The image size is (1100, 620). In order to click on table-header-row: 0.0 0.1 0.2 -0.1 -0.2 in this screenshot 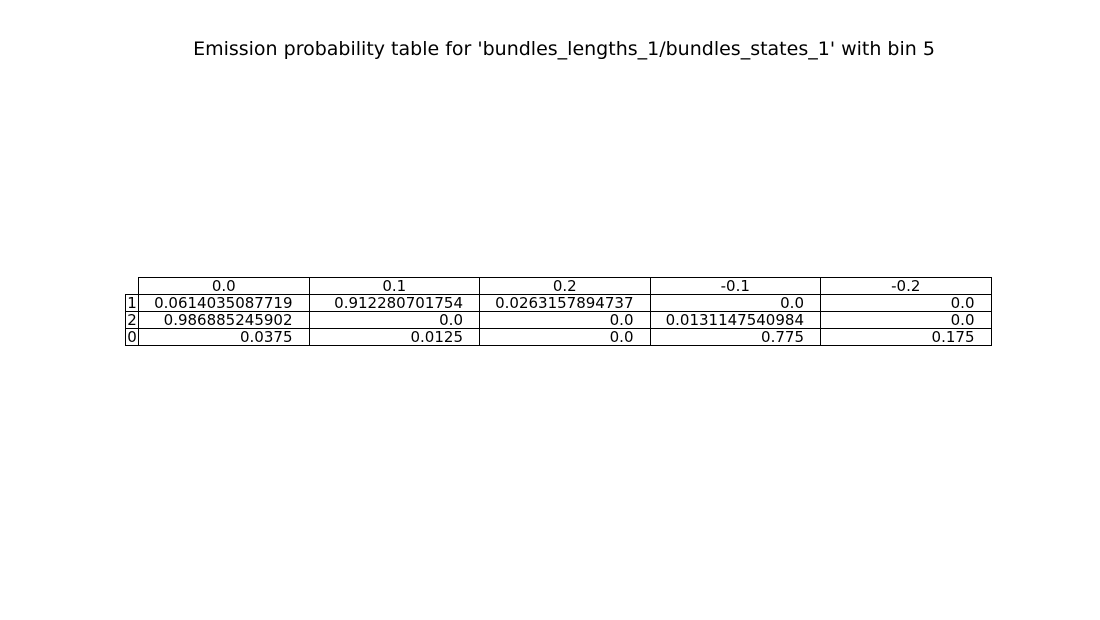, I will do `click(559, 286)`.